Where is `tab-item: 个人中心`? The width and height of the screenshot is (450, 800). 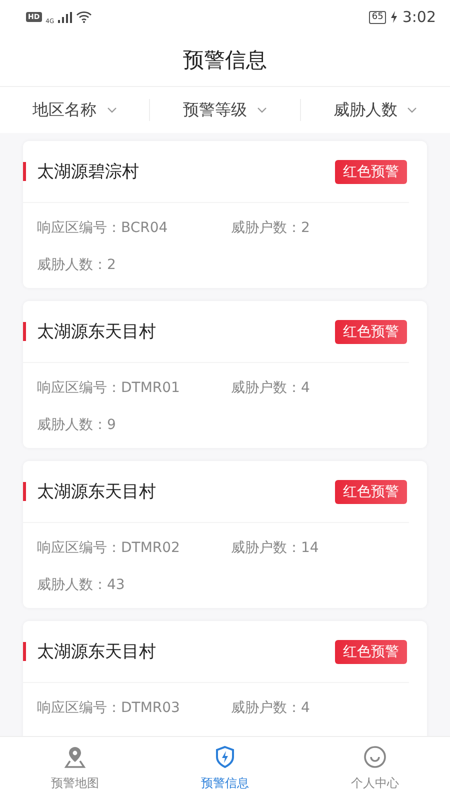 tab-item: 个人中心 is located at coordinates (375, 768).